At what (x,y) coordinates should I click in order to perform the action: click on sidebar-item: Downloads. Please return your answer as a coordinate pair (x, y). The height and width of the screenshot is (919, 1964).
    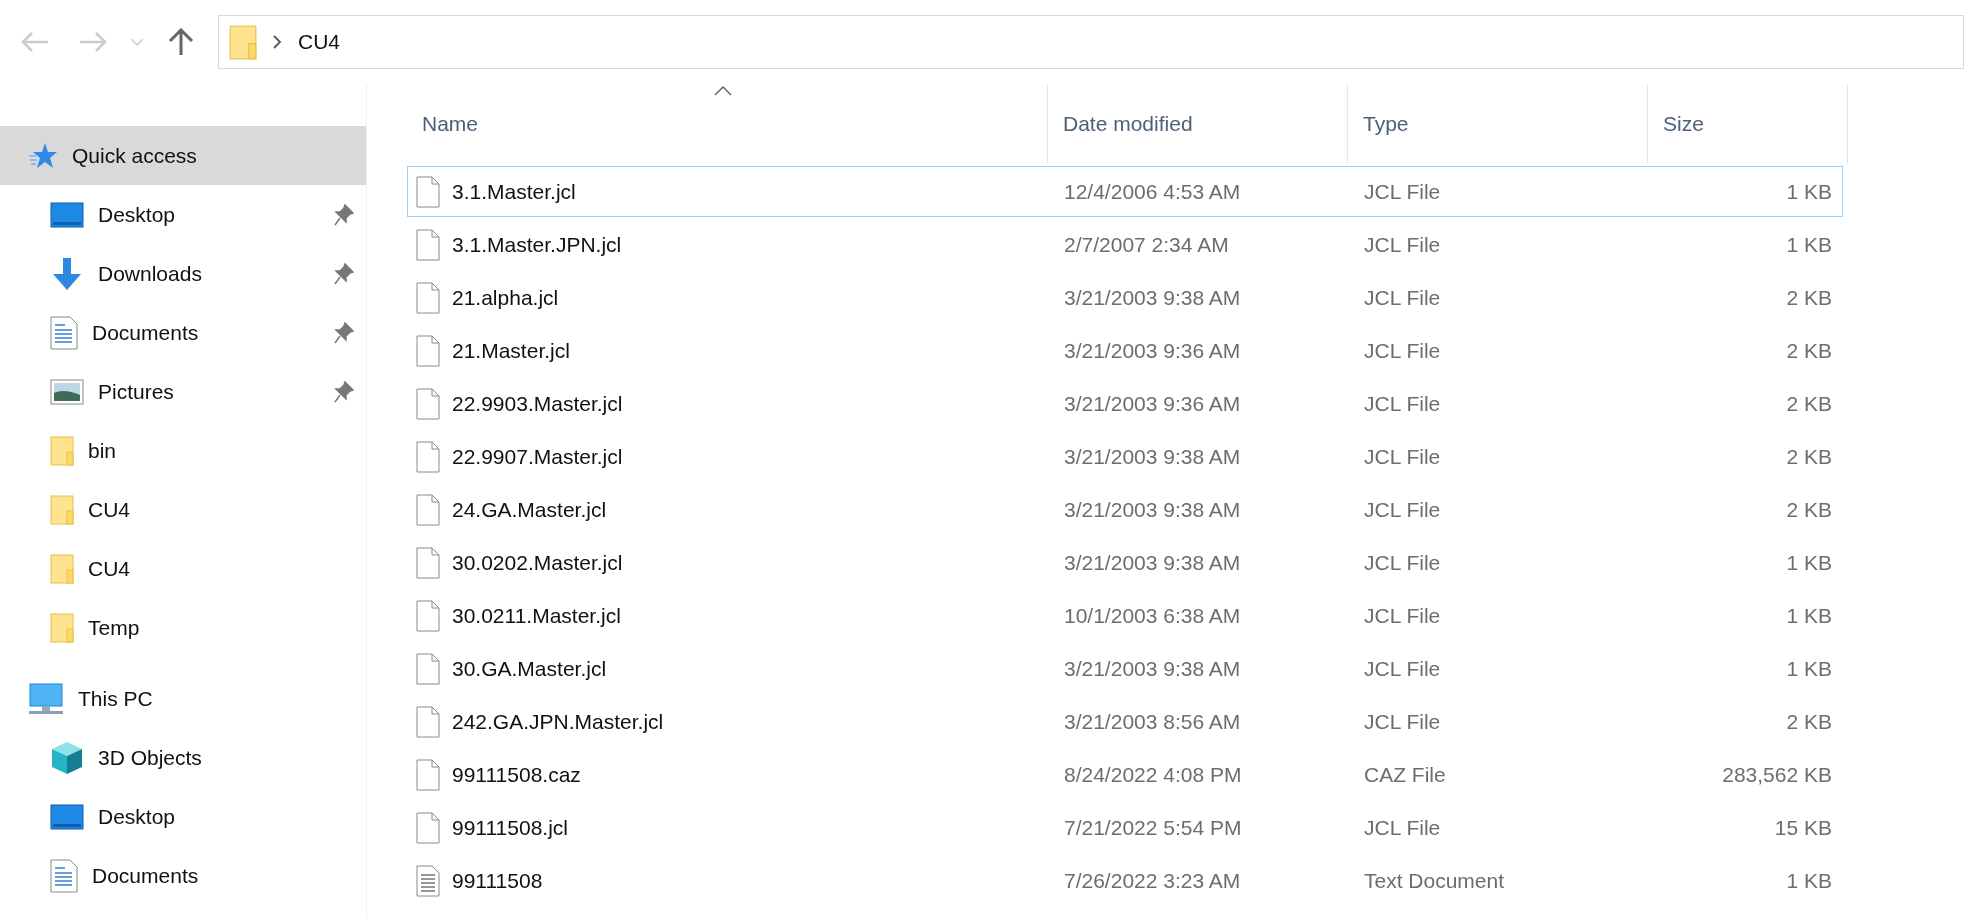
    Looking at the image, I should click on (183, 273).